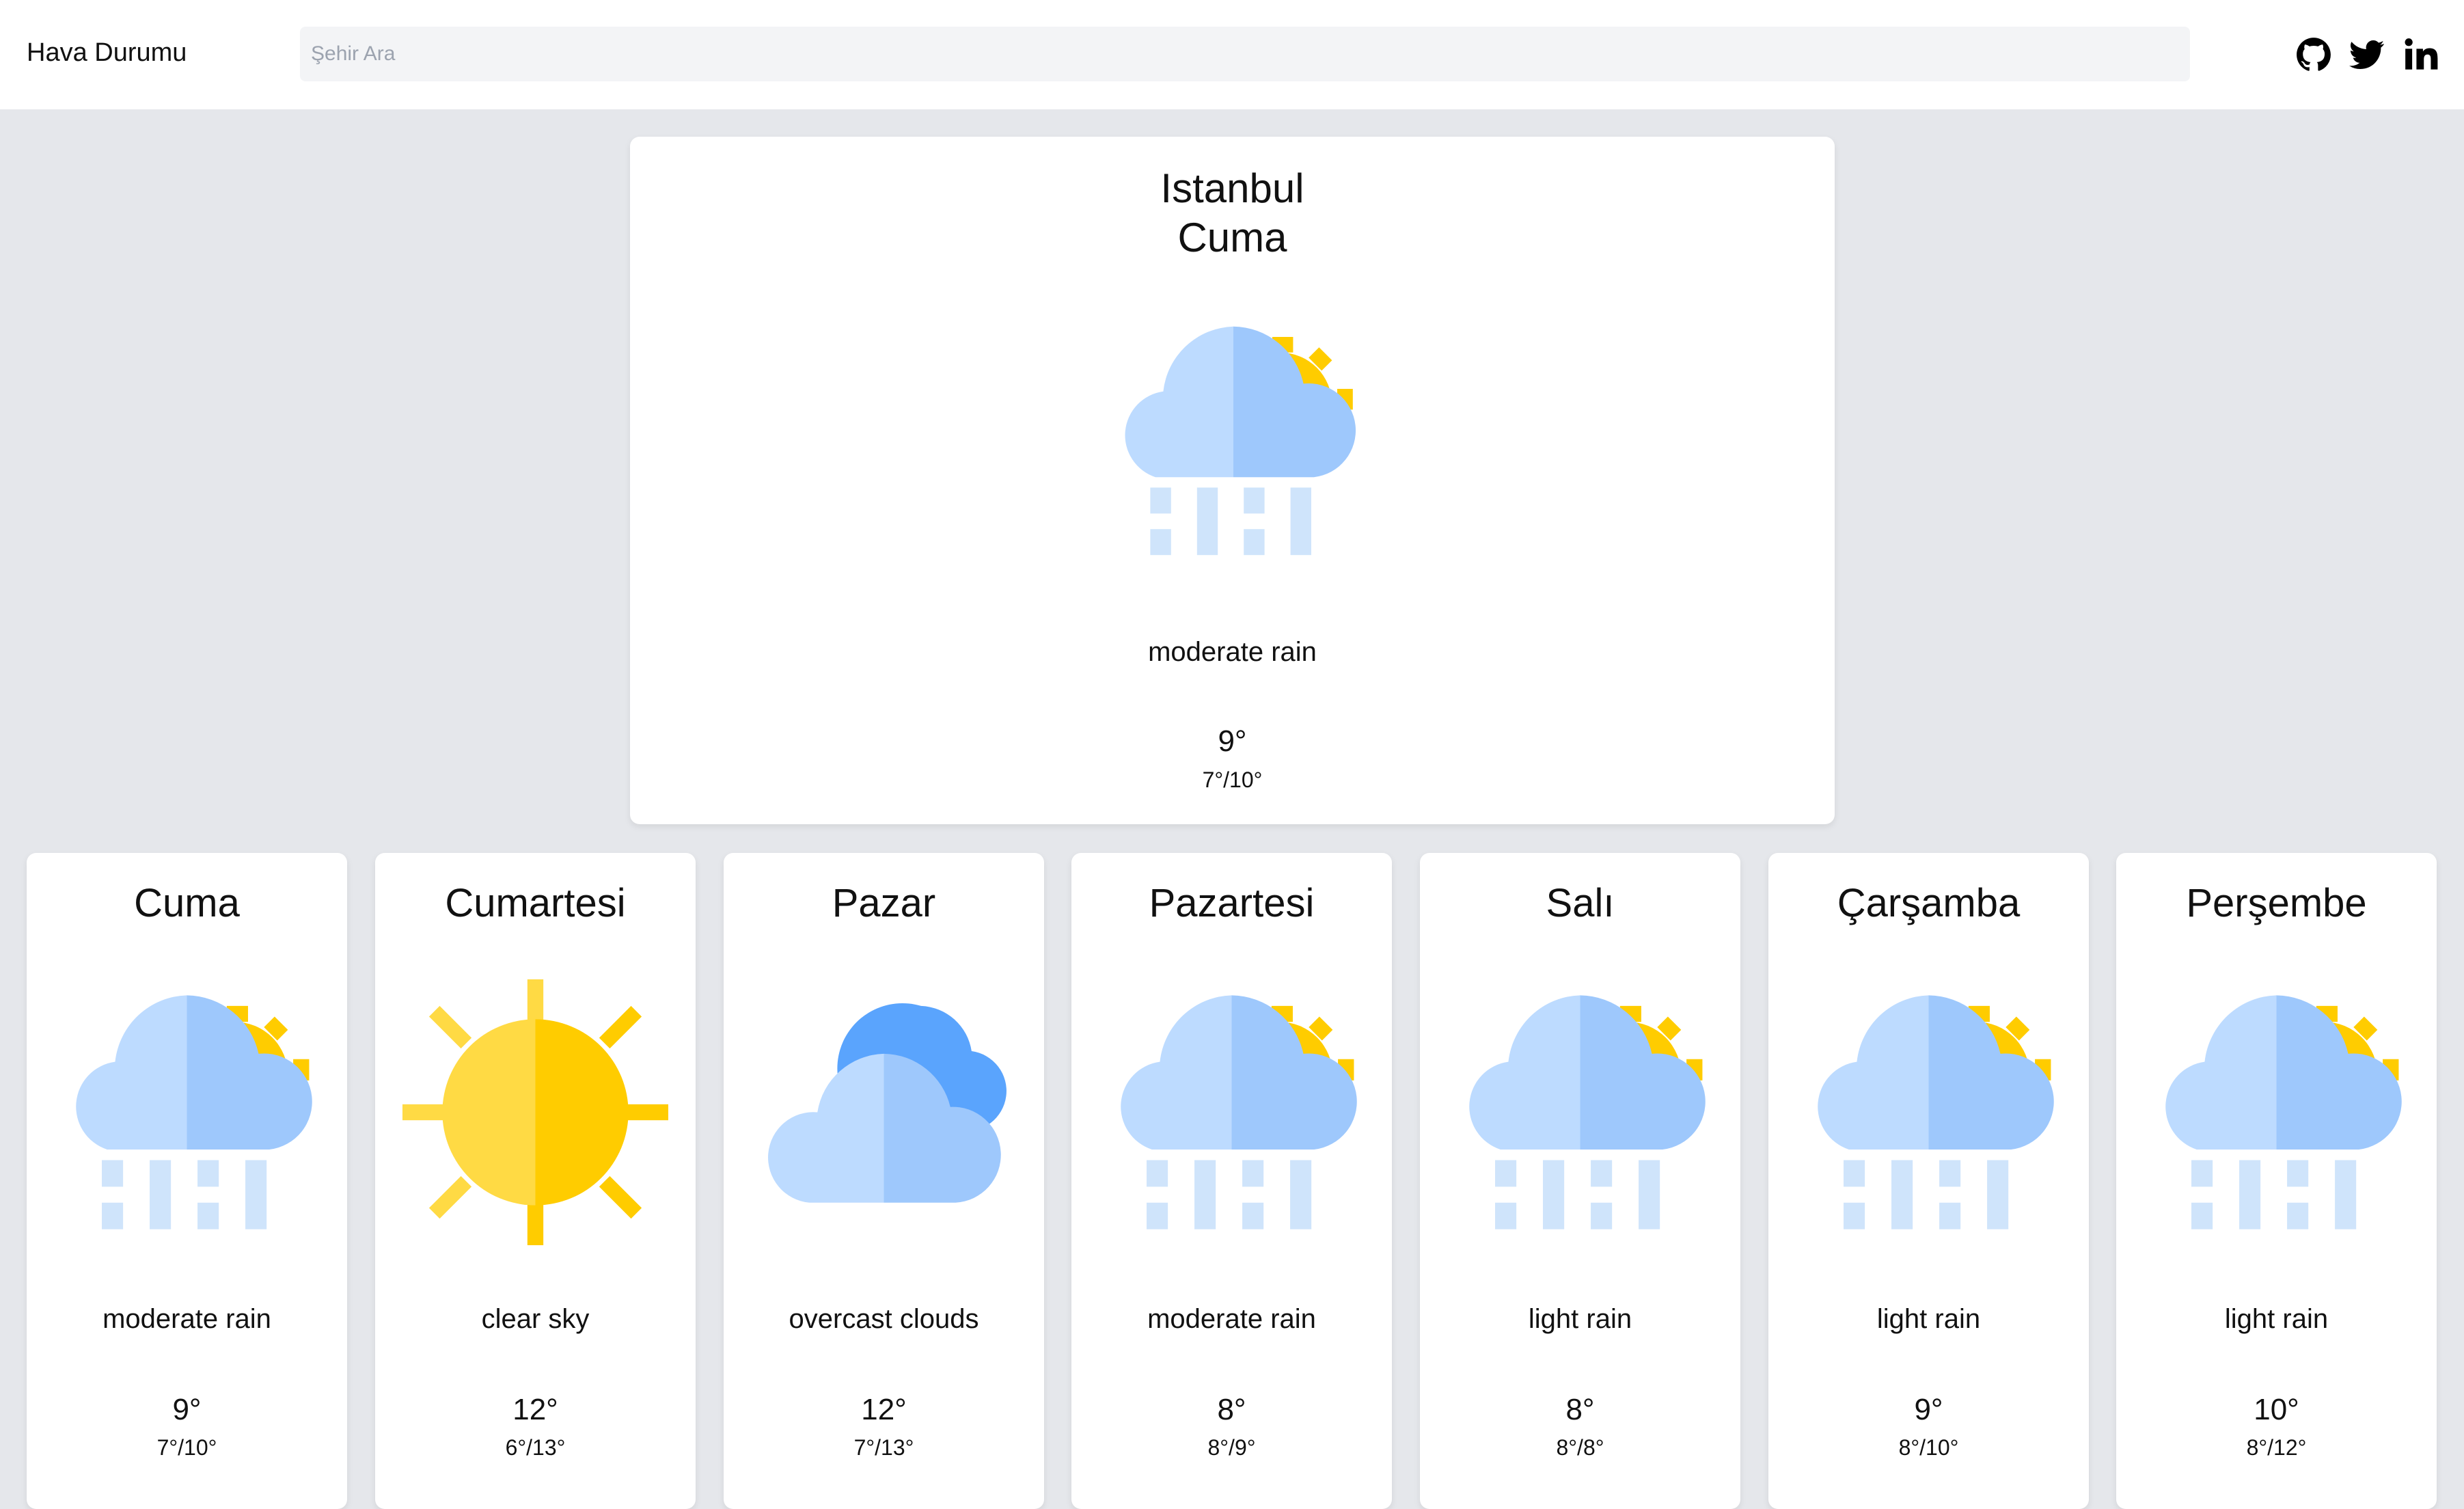  What do you see at coordinates (2276, 1409) in the screenshot?
I see `forecast-temperature: 10°` at bounding box center [2276, 1409].